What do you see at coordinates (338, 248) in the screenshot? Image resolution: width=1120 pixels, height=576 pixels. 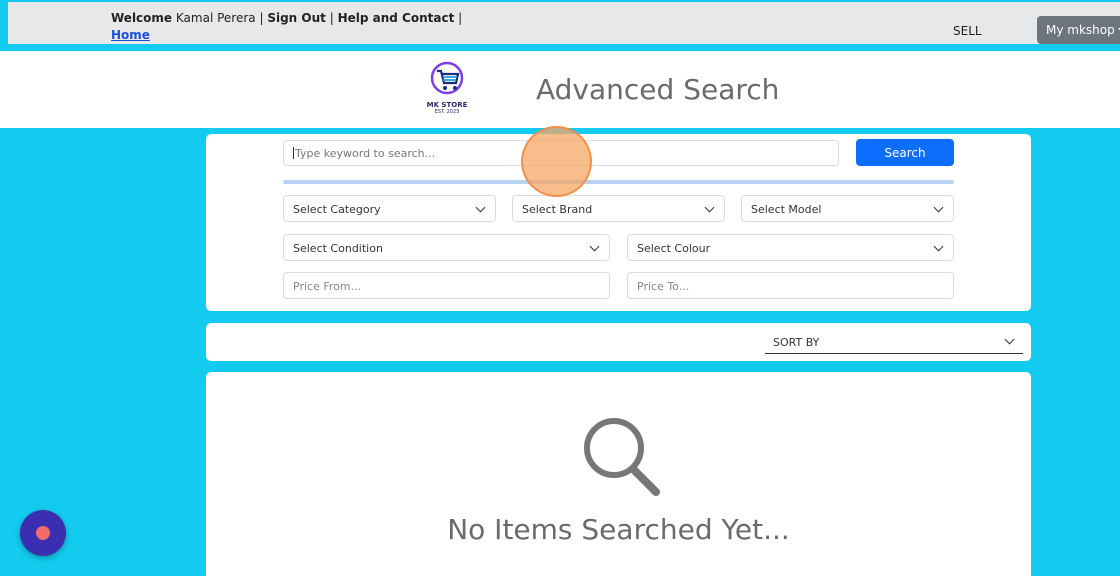 I see `condition-select-label: Select Condition` at bounding box center [338, 248].